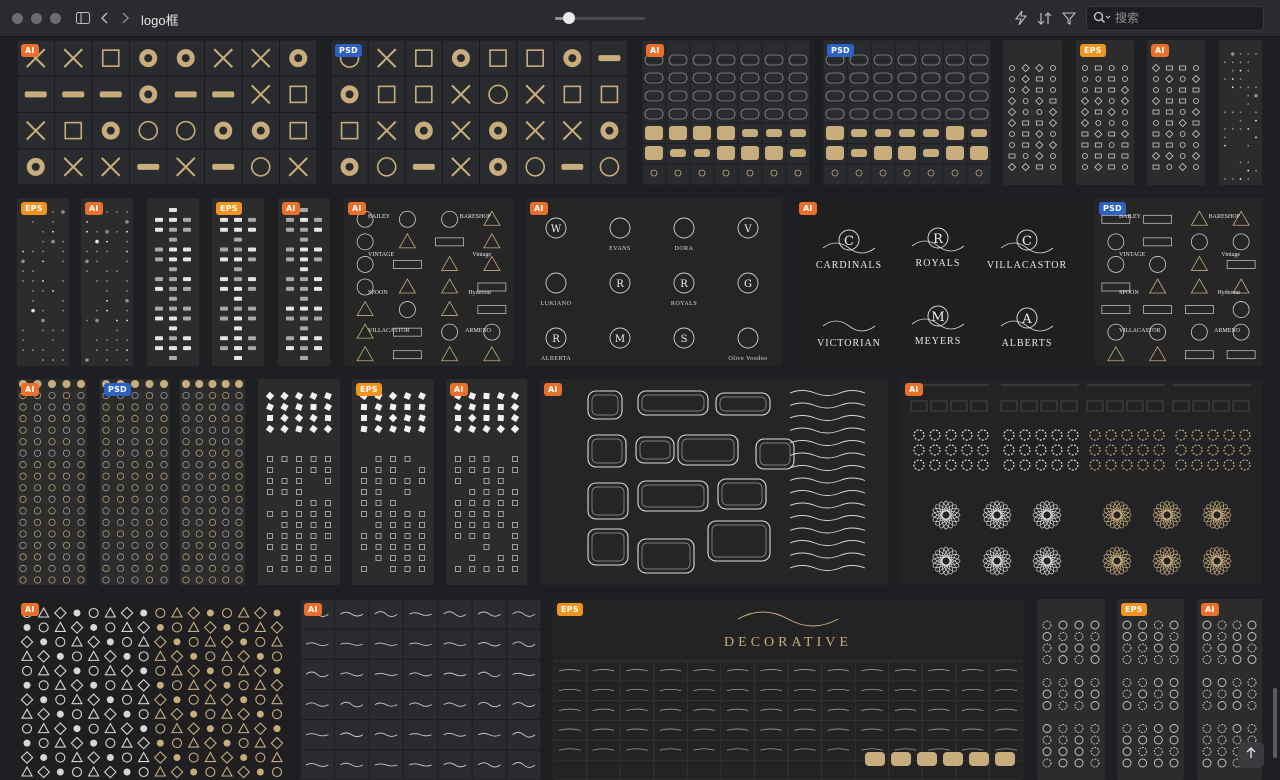 The height and width of the screenshot is (780, 1280). I want to click on sidebar-icon, so click(83, 18).